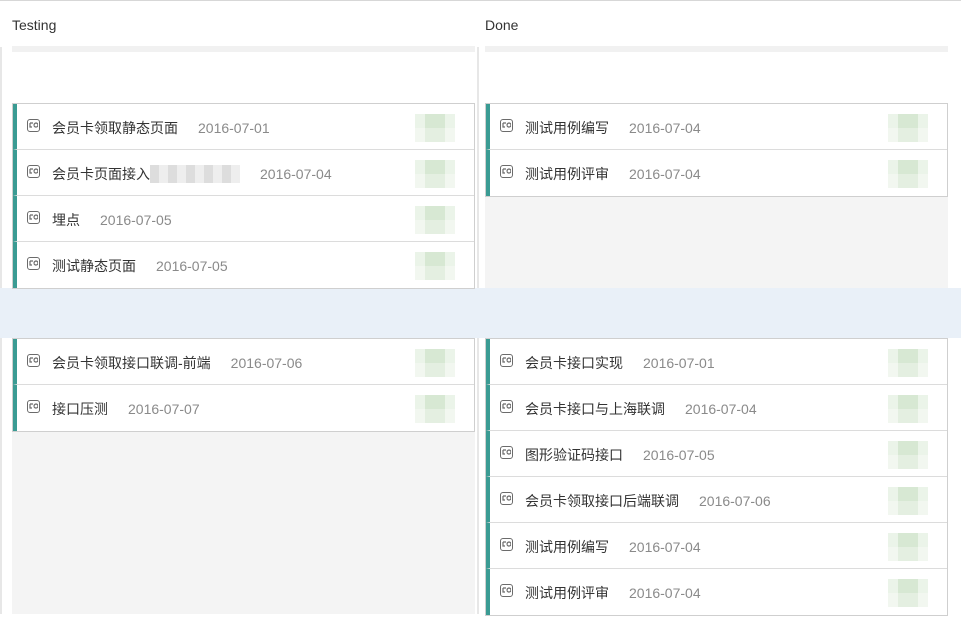  I want to click on card-date: 2016-07-07, so click(164, 409).